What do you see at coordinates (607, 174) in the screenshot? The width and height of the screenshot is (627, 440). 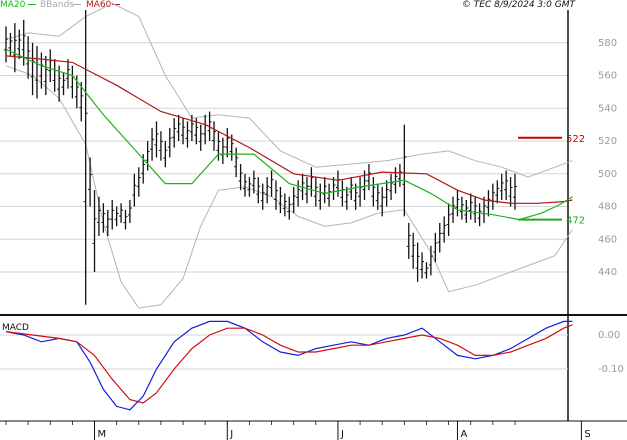 I see `price-tick-label: 500` at bounding box center [607, 174].